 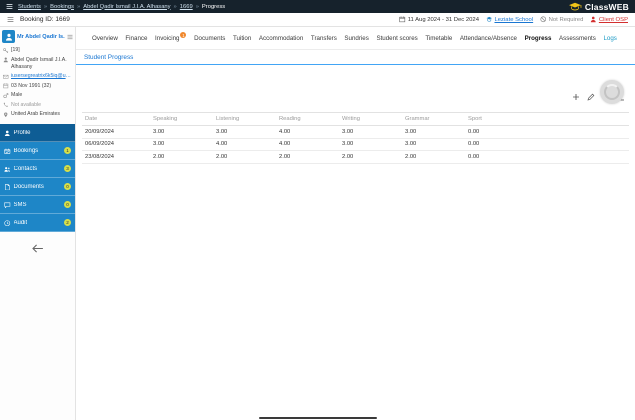 I want to click on tab-label: Tuition, so click(x=242, y=38).